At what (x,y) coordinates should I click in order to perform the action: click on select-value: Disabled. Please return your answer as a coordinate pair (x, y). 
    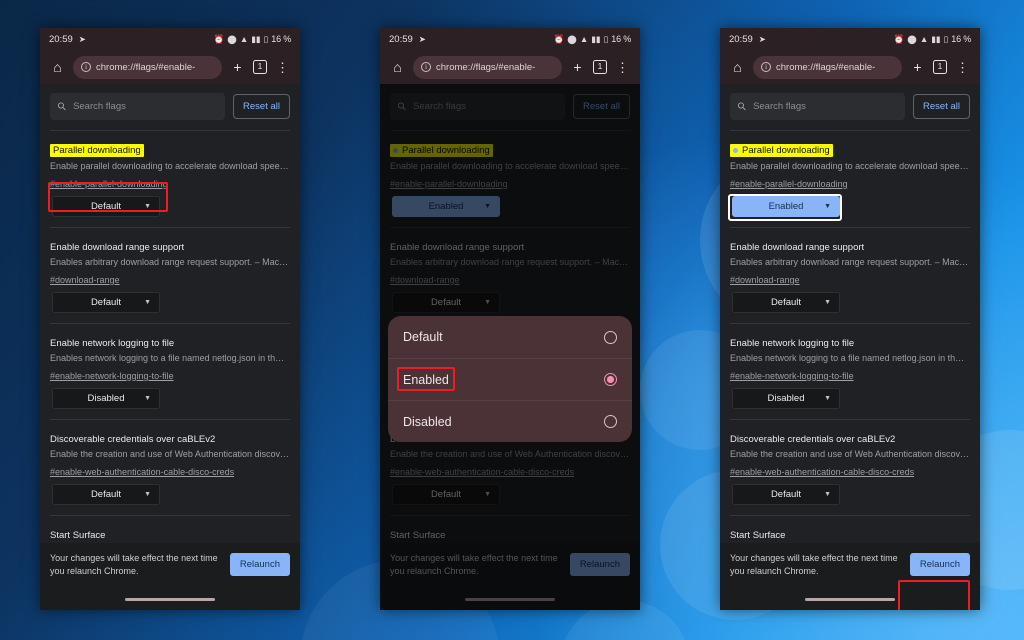
    Looking at the image, I should click on (786, 398).